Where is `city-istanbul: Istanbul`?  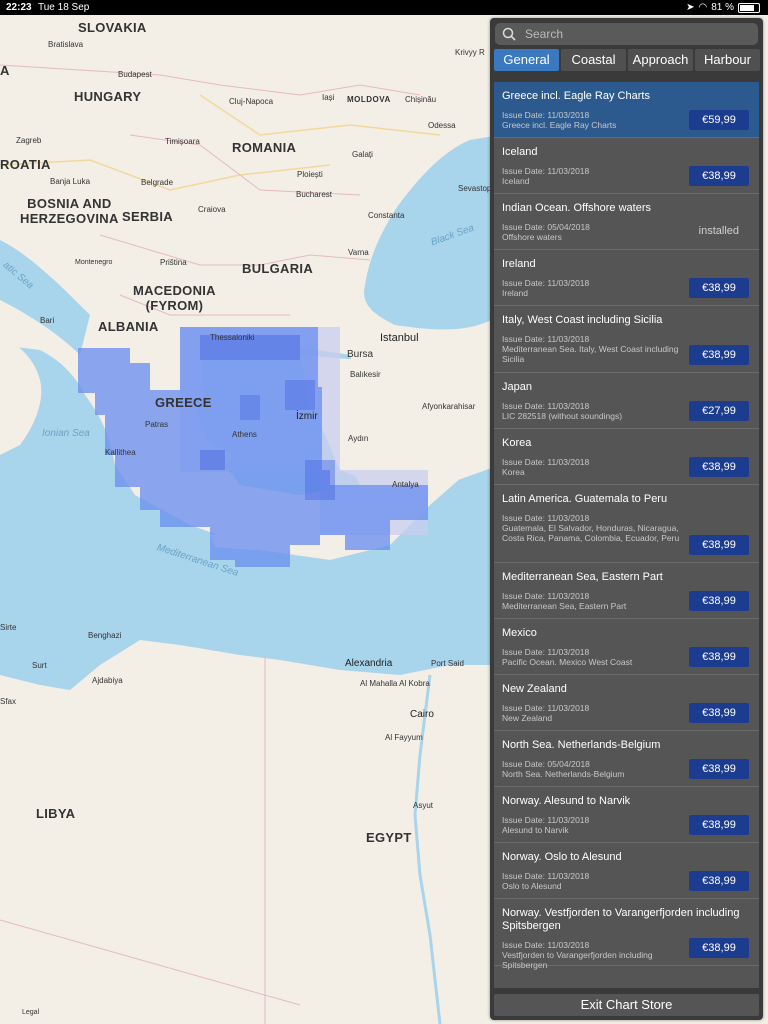 city-istanbul: Istanbul is located at coordinates (399, 338).